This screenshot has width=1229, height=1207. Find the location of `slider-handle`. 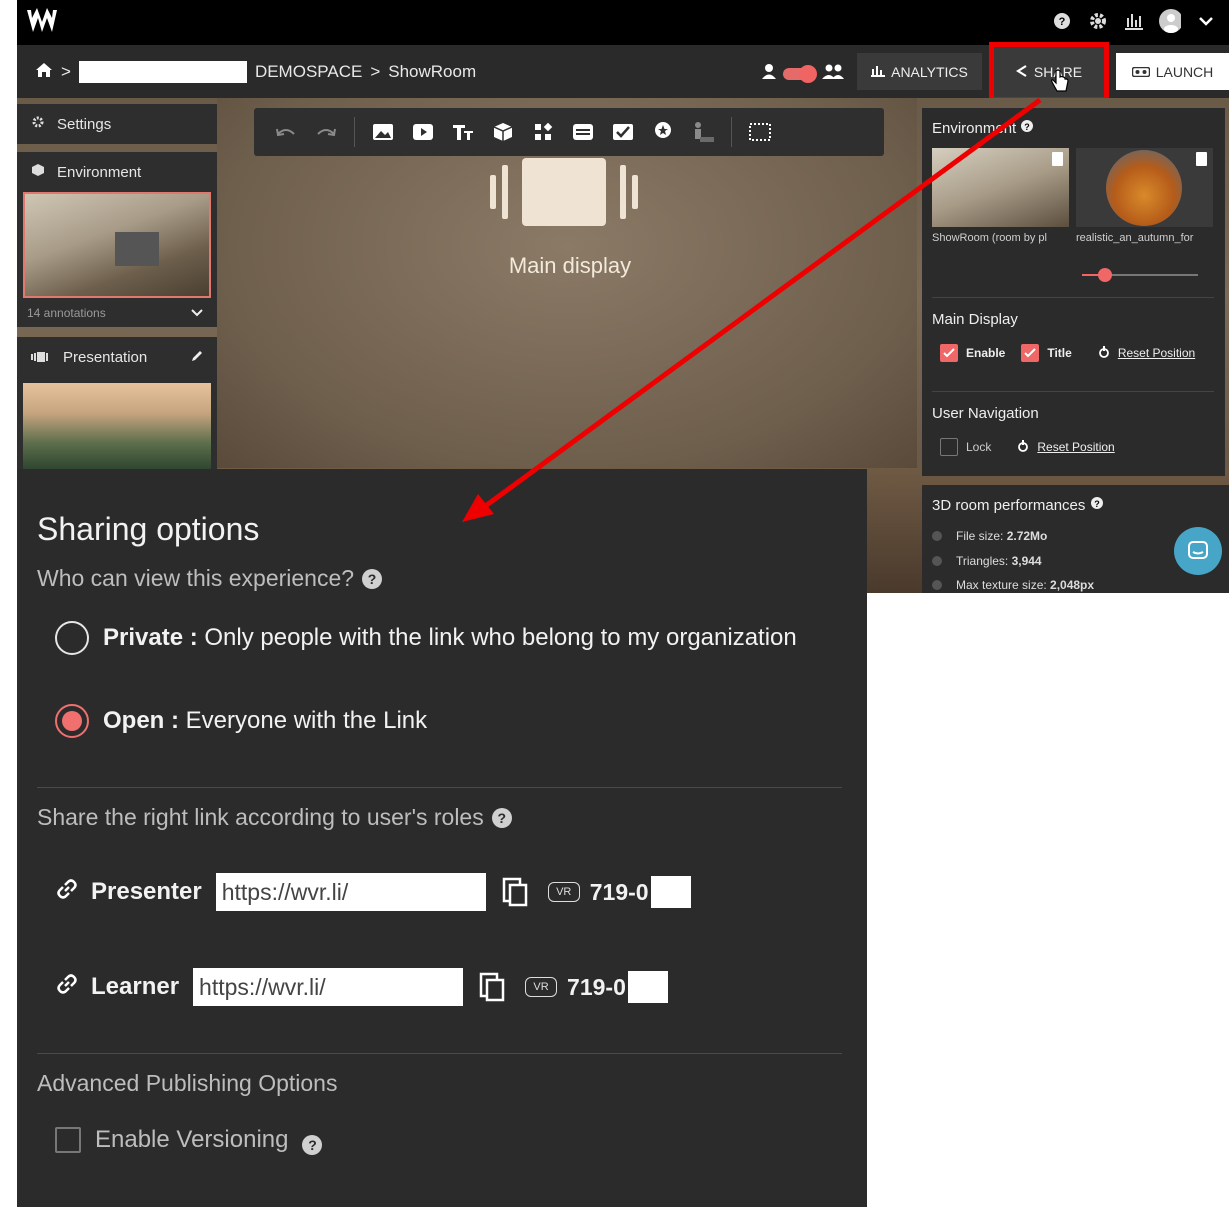

slider-handle is located at coordinates (1105, 275).